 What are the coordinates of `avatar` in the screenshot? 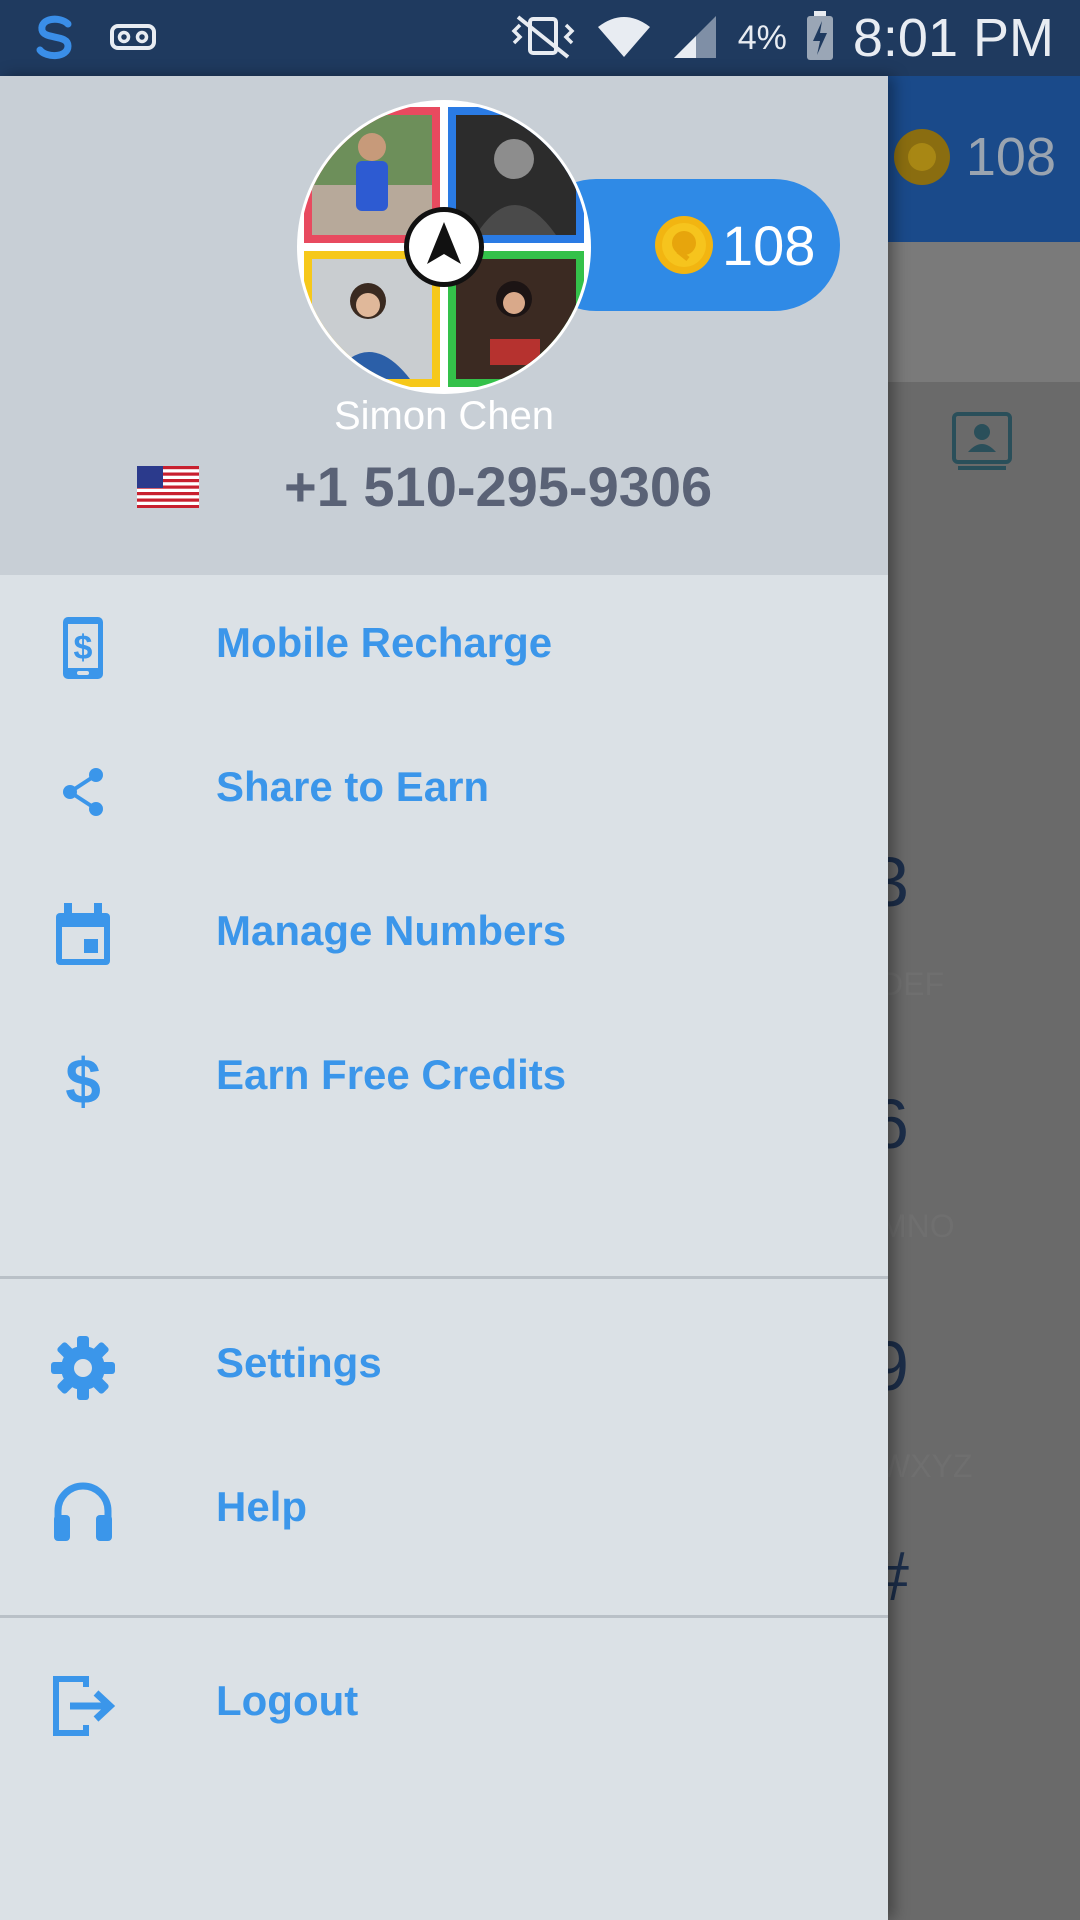 It's located at (444, 247).